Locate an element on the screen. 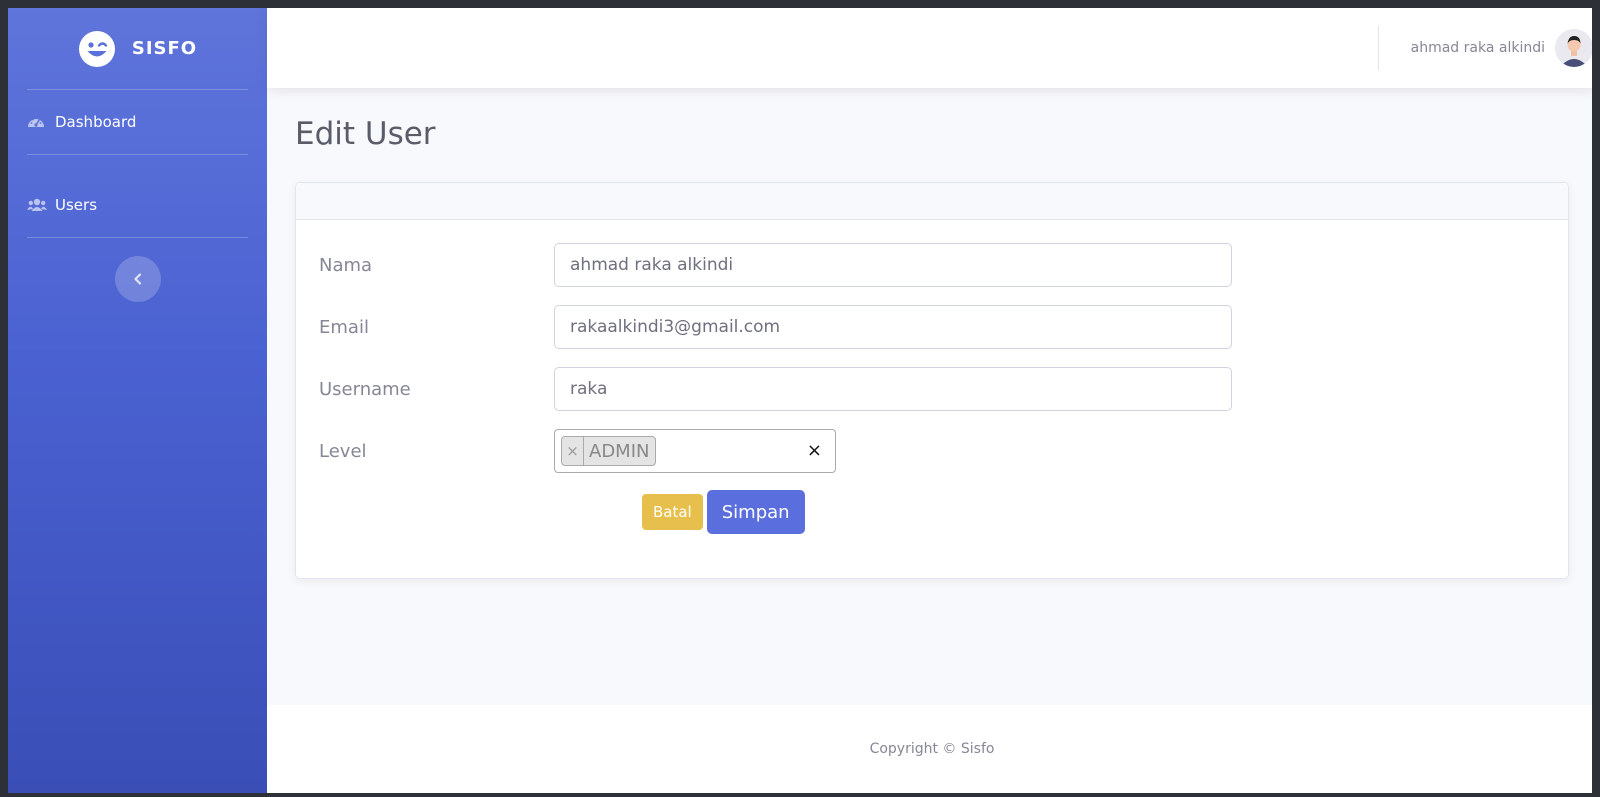 This screenshot has height=797, width=1600. form-row-username: Username is located at coordinates (932, 389).